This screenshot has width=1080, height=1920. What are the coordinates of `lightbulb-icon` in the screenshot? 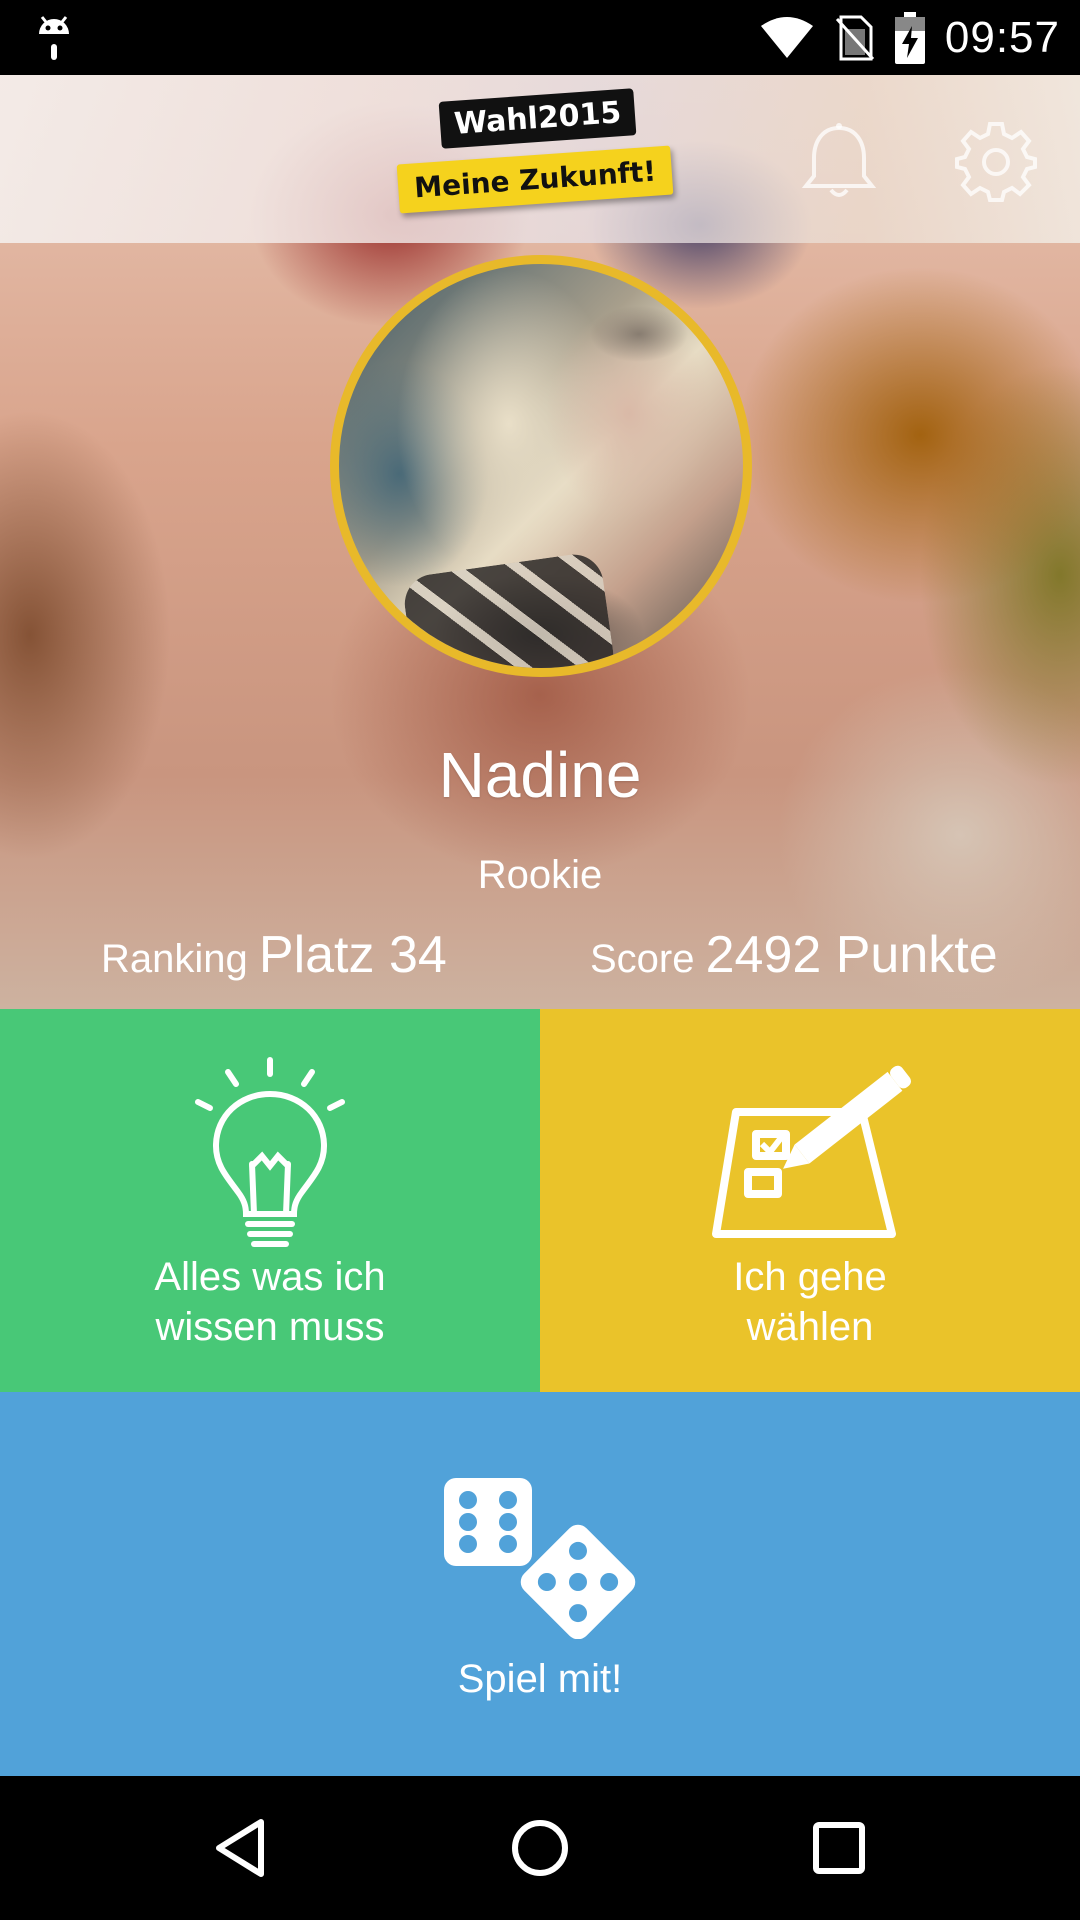 It's located at (270, 1152).